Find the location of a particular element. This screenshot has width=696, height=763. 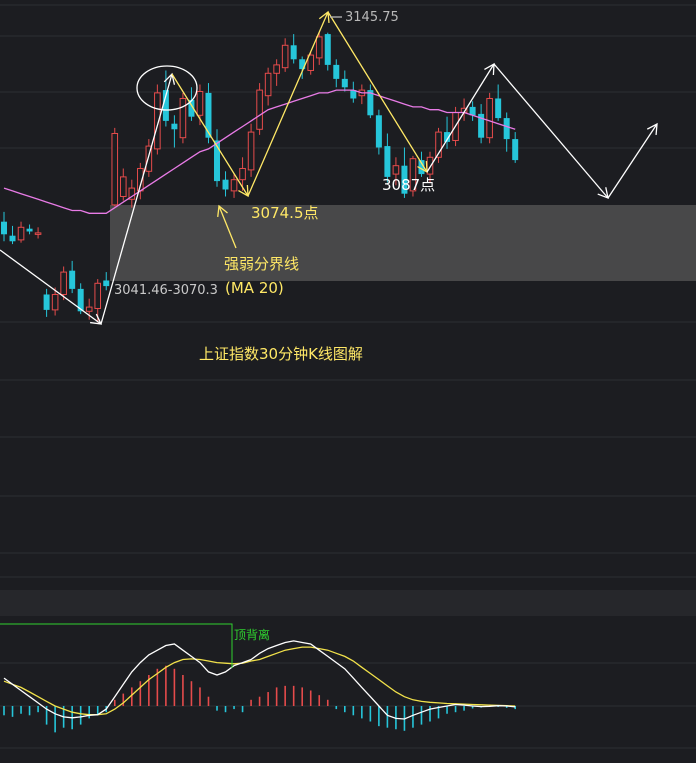

resistance-band is located at coordinates (403, 243).